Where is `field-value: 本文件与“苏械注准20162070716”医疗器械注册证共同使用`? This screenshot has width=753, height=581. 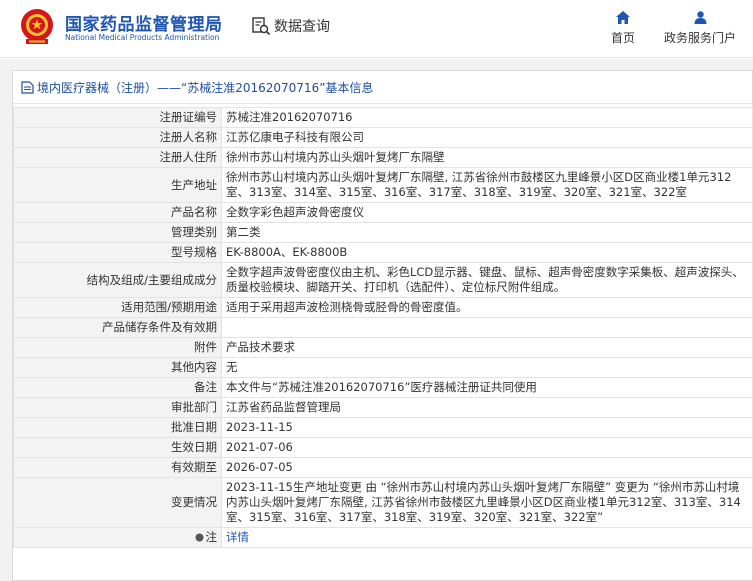 field-value: 本文件与“苏械注准20162070716”医疗器械注册证共同使用 is located at coordinates (487, 387).